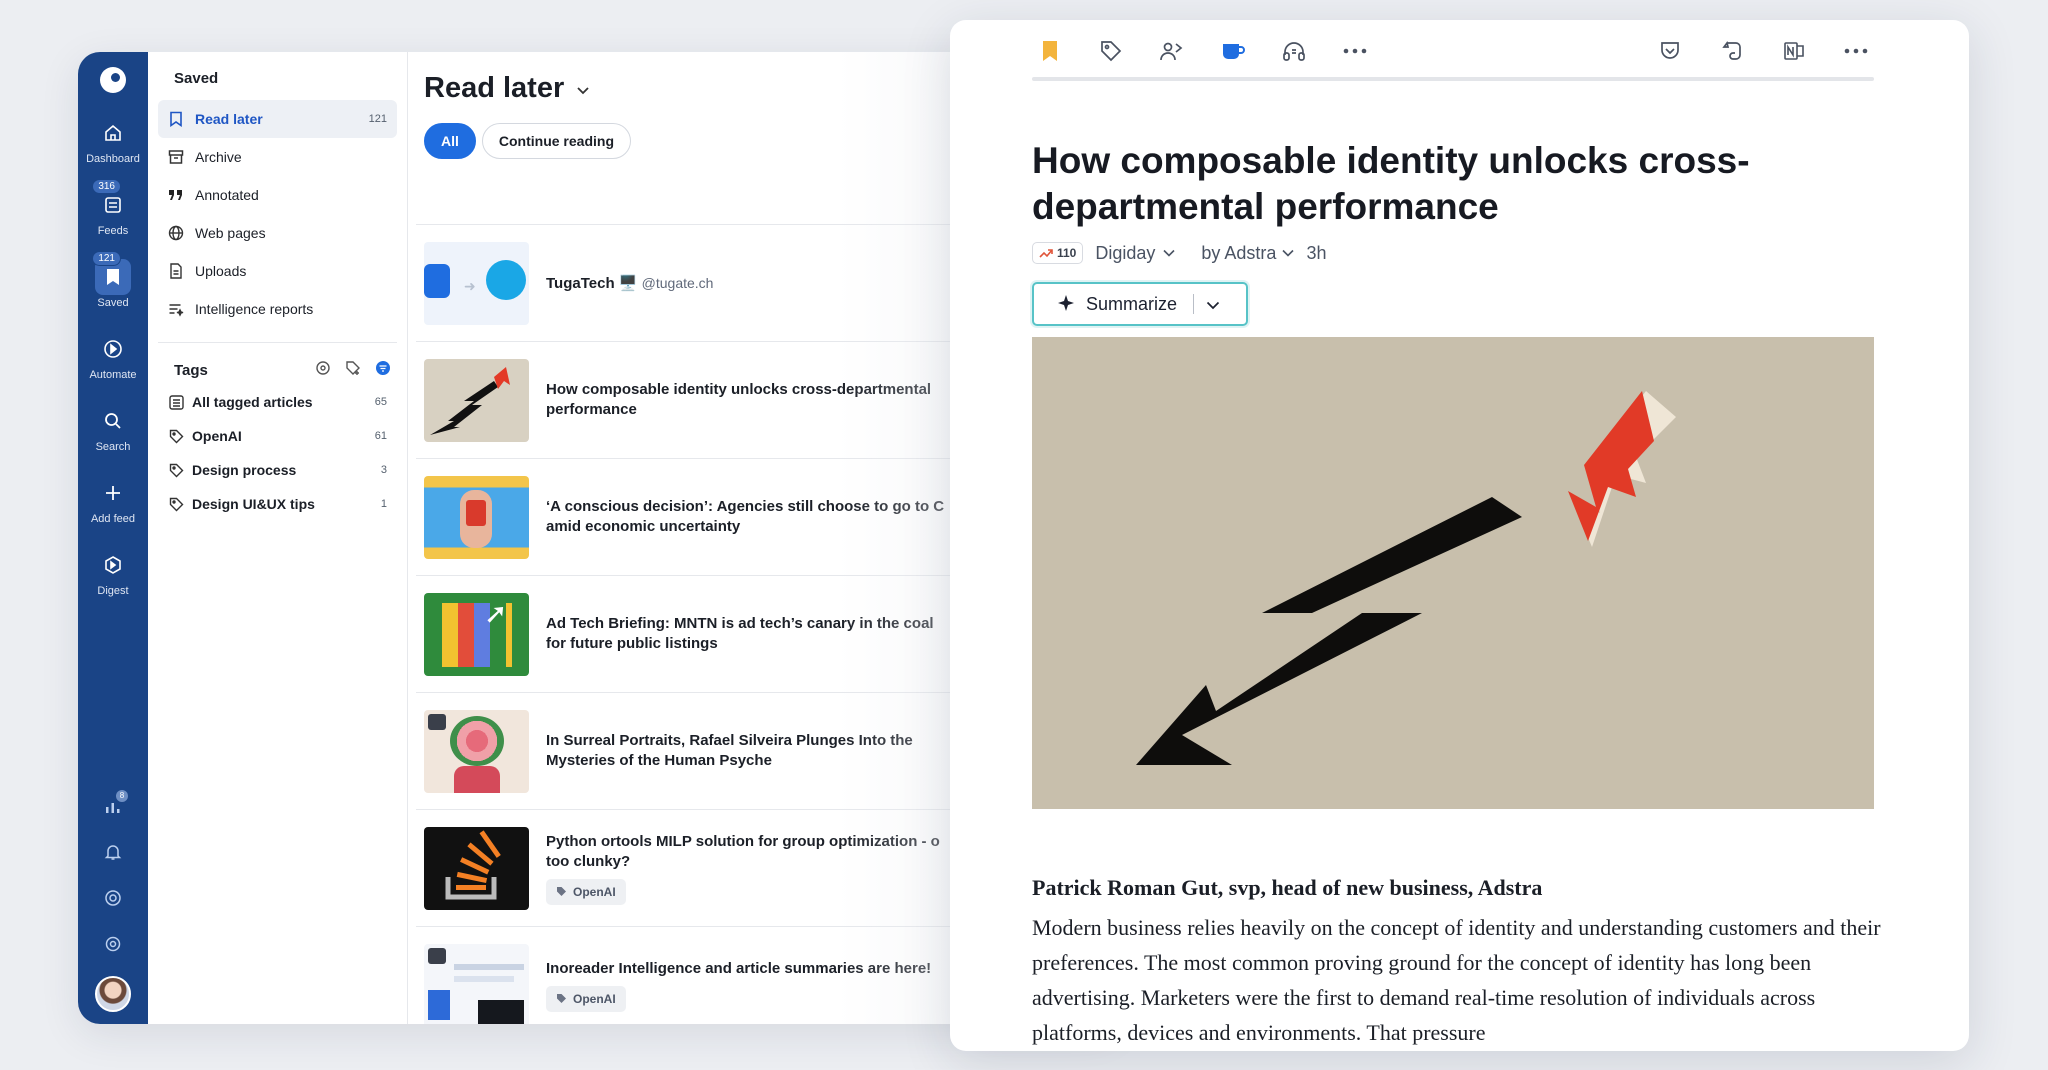 The height and width of the screenshot is (1070, 2048). I want to click on list-item: ➜ TugaTech 🖥️ @tugate.ch, so click(696, 282).